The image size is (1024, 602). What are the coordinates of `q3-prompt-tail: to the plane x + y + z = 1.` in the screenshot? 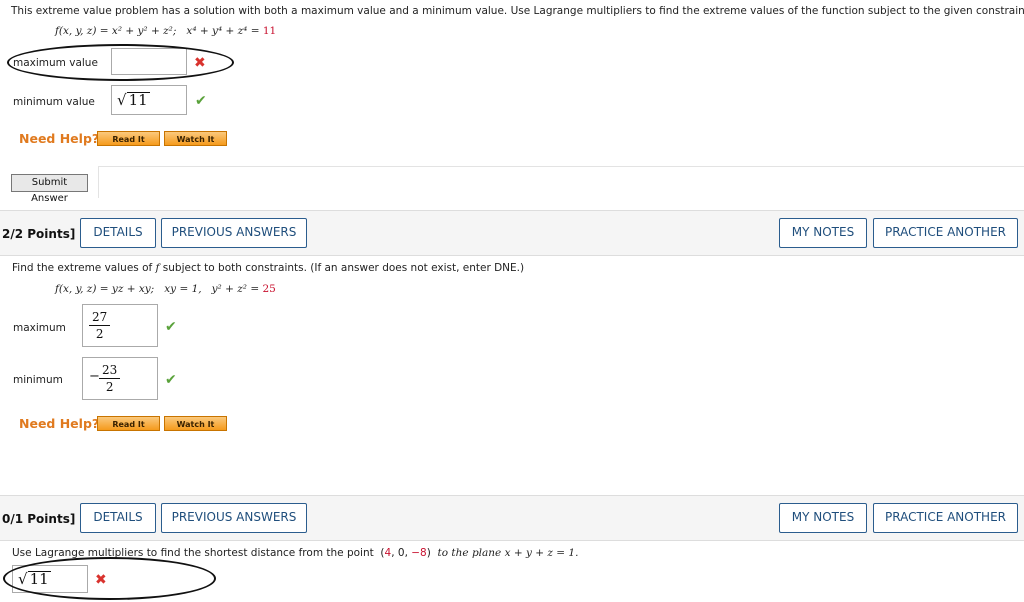 It's located at (508, 553).